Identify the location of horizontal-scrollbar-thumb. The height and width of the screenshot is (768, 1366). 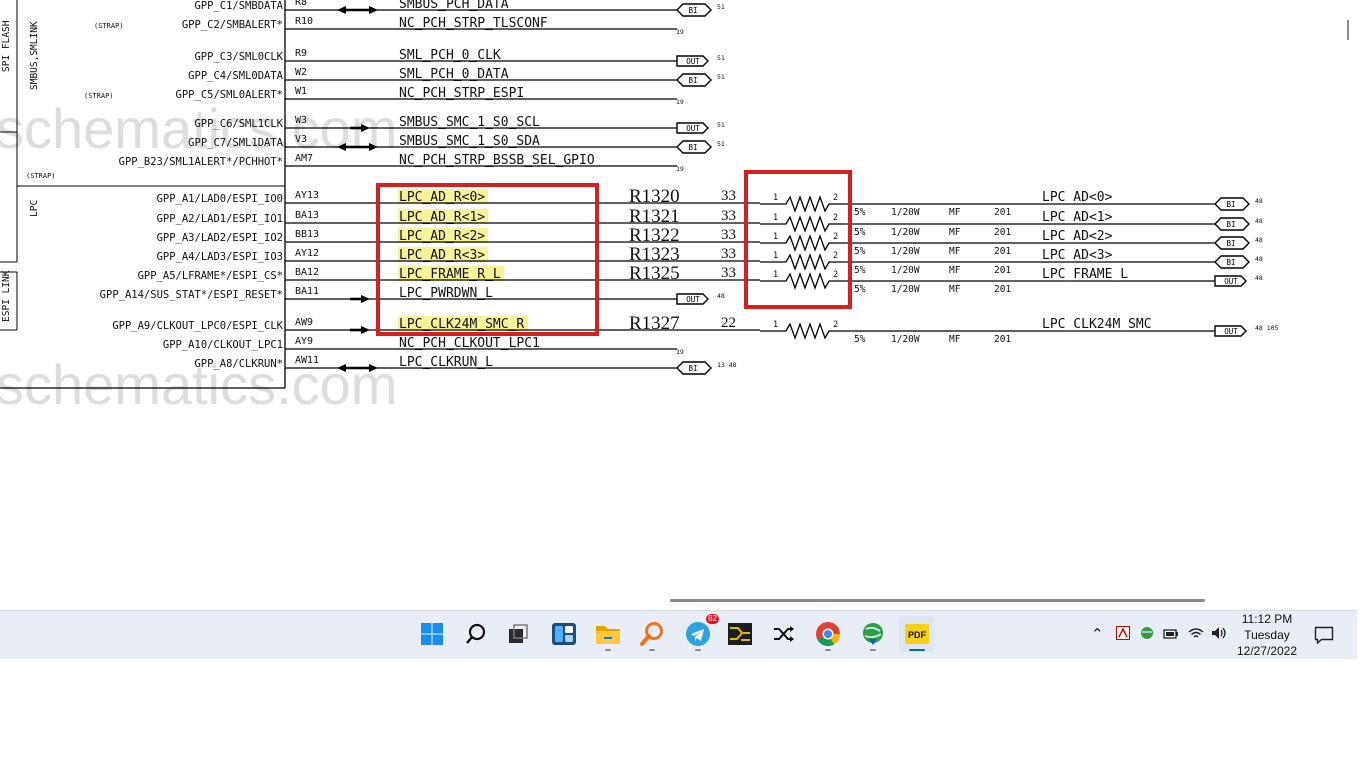
(937, 600).